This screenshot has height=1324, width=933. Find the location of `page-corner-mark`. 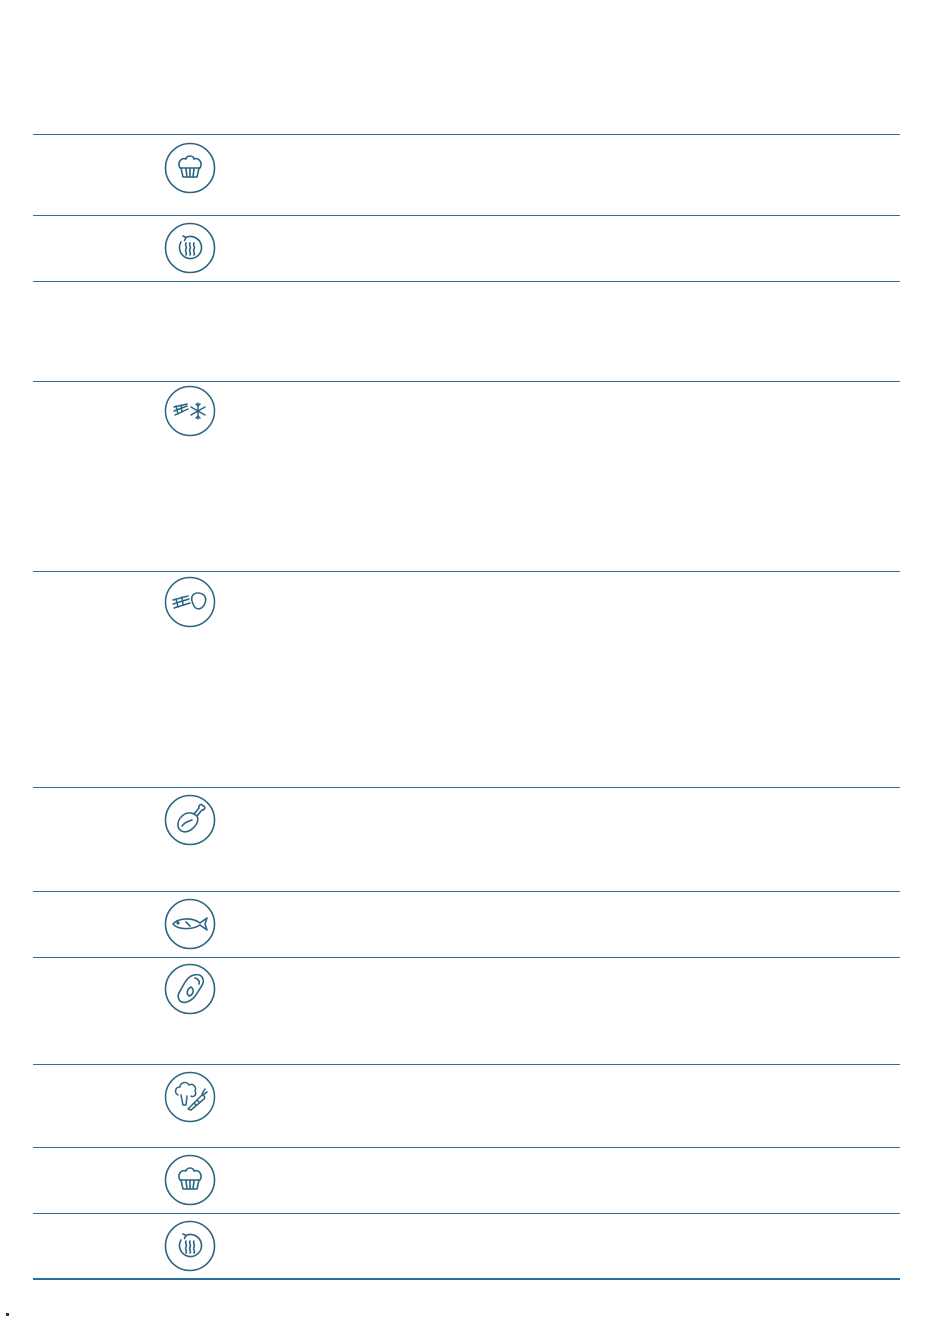

page-corner-mark is located at coordinates (7, 1314).